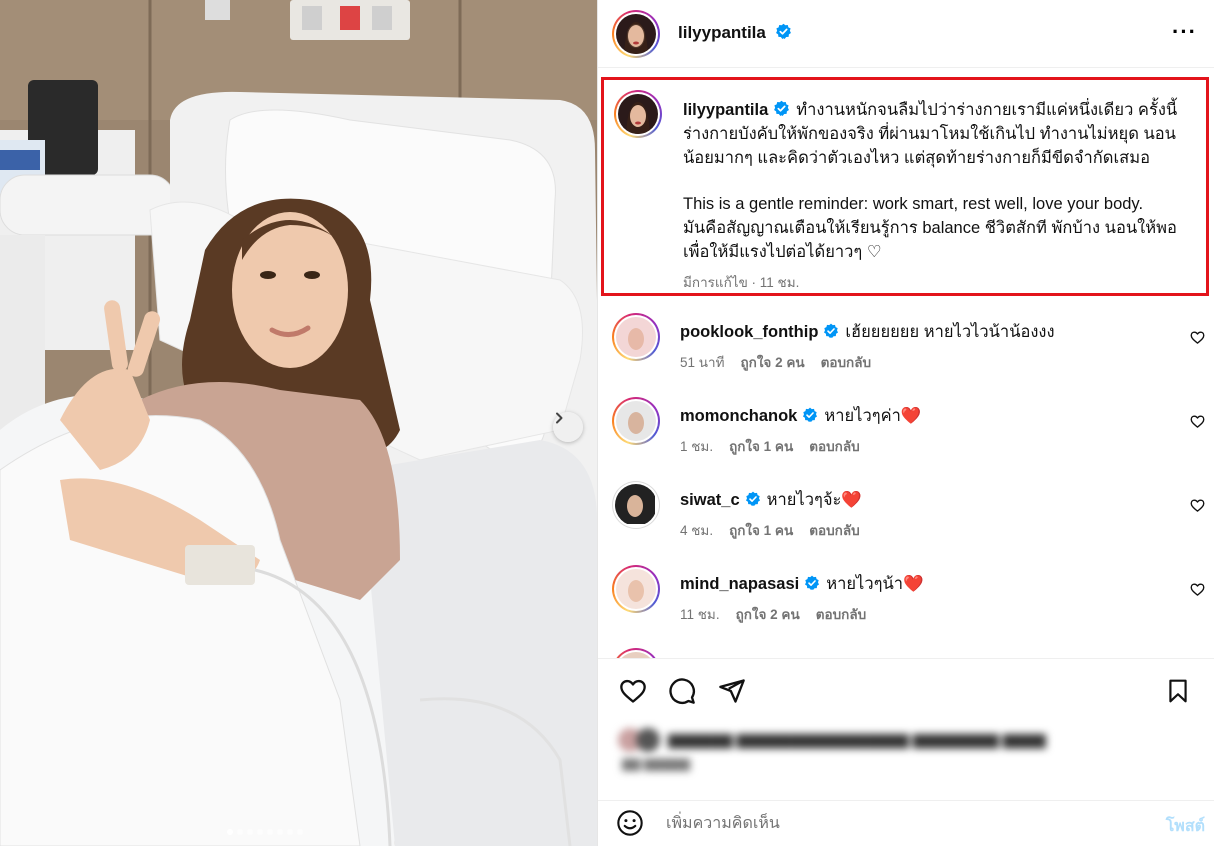 The height and width of the screenshot is (846, 1214). What do you see at coordinates (802, 584) in the screenshot?
I see `comment-line: mind_napasasi หายไวๆน้า❤️` at bounding box center [802, 584].